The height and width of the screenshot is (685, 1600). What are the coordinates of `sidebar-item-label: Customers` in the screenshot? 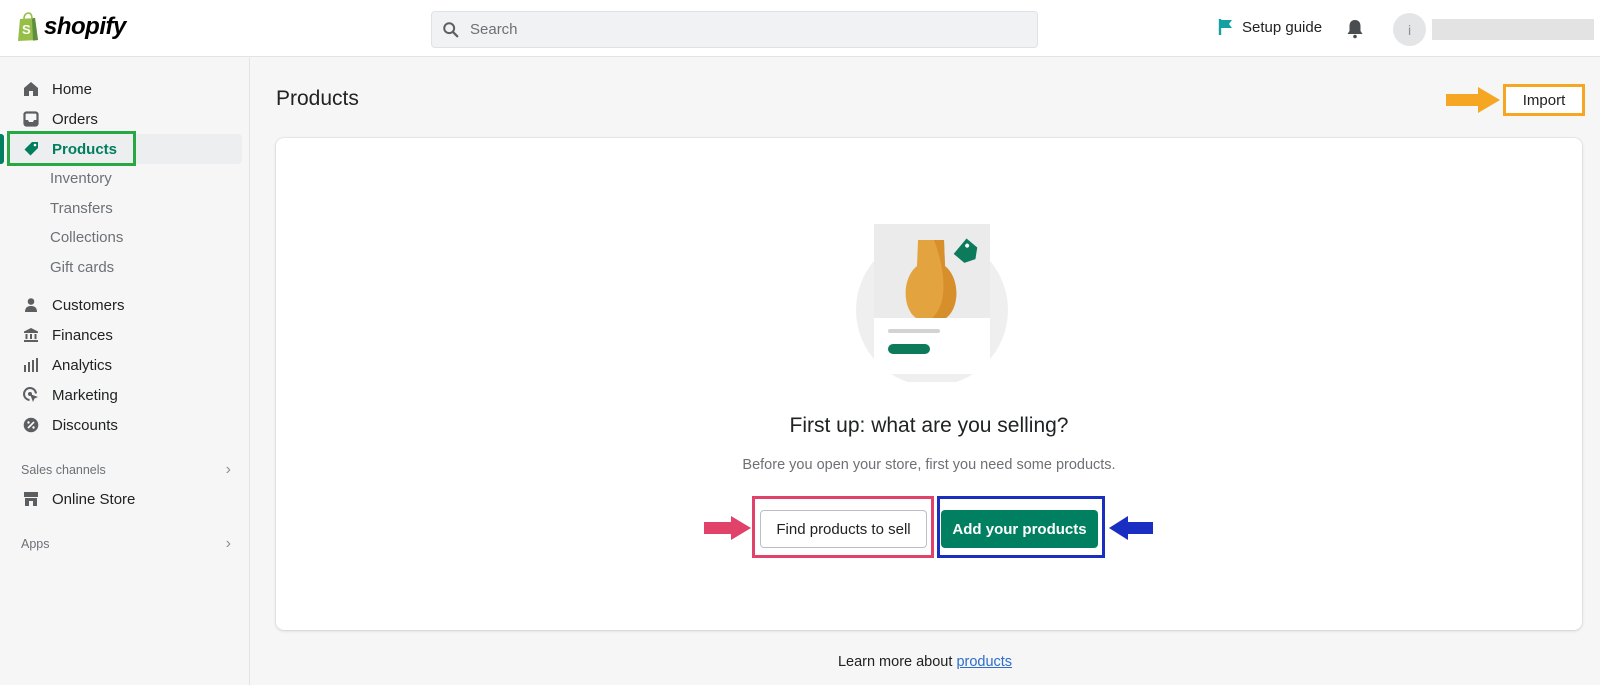 It's located at (88, 305).